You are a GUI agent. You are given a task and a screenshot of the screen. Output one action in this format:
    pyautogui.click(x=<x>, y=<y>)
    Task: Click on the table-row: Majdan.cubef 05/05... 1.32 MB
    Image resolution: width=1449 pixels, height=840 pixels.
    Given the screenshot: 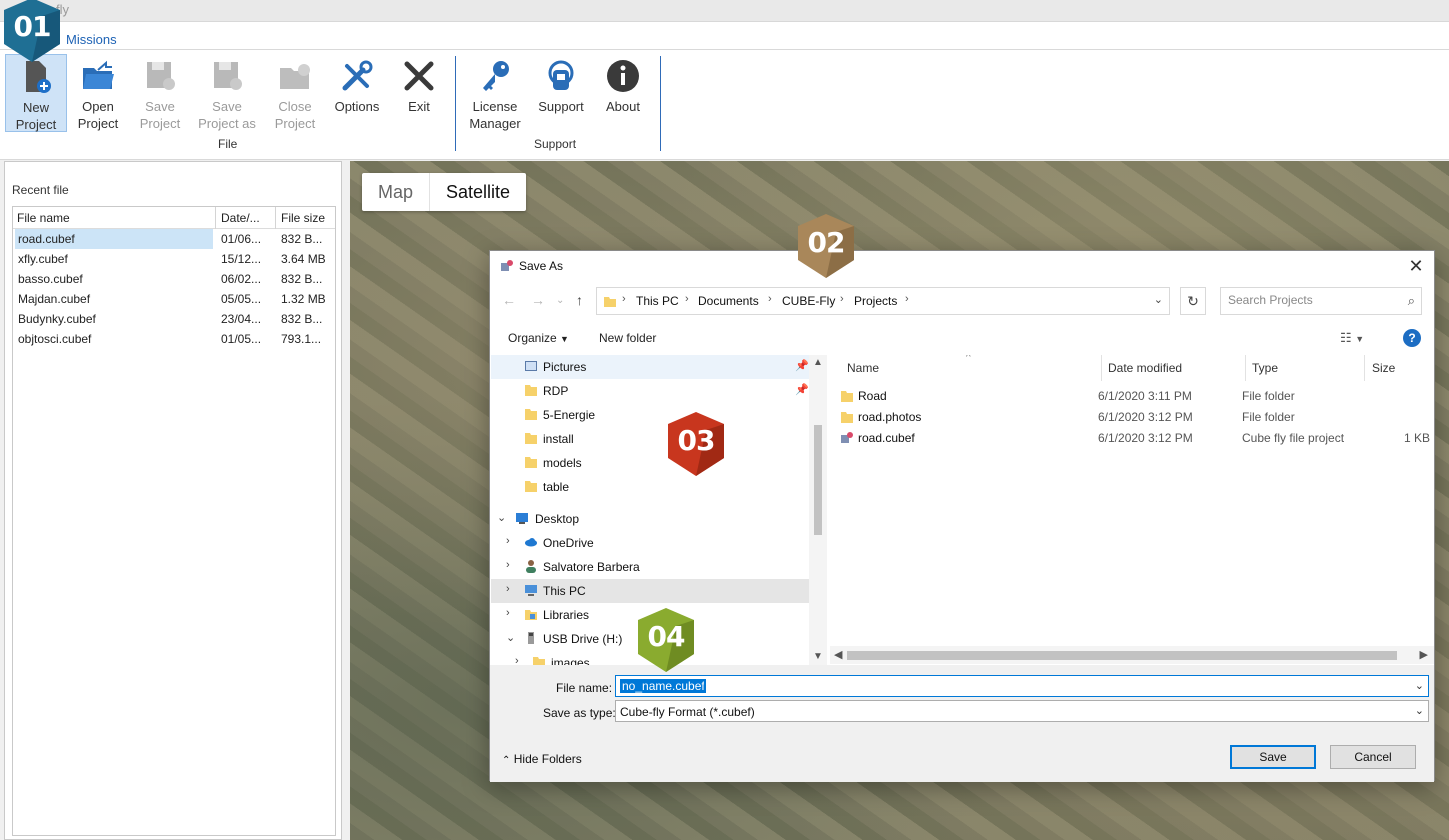 What is the action you would take?
    pyautogui.click(x=174, y=299)
    